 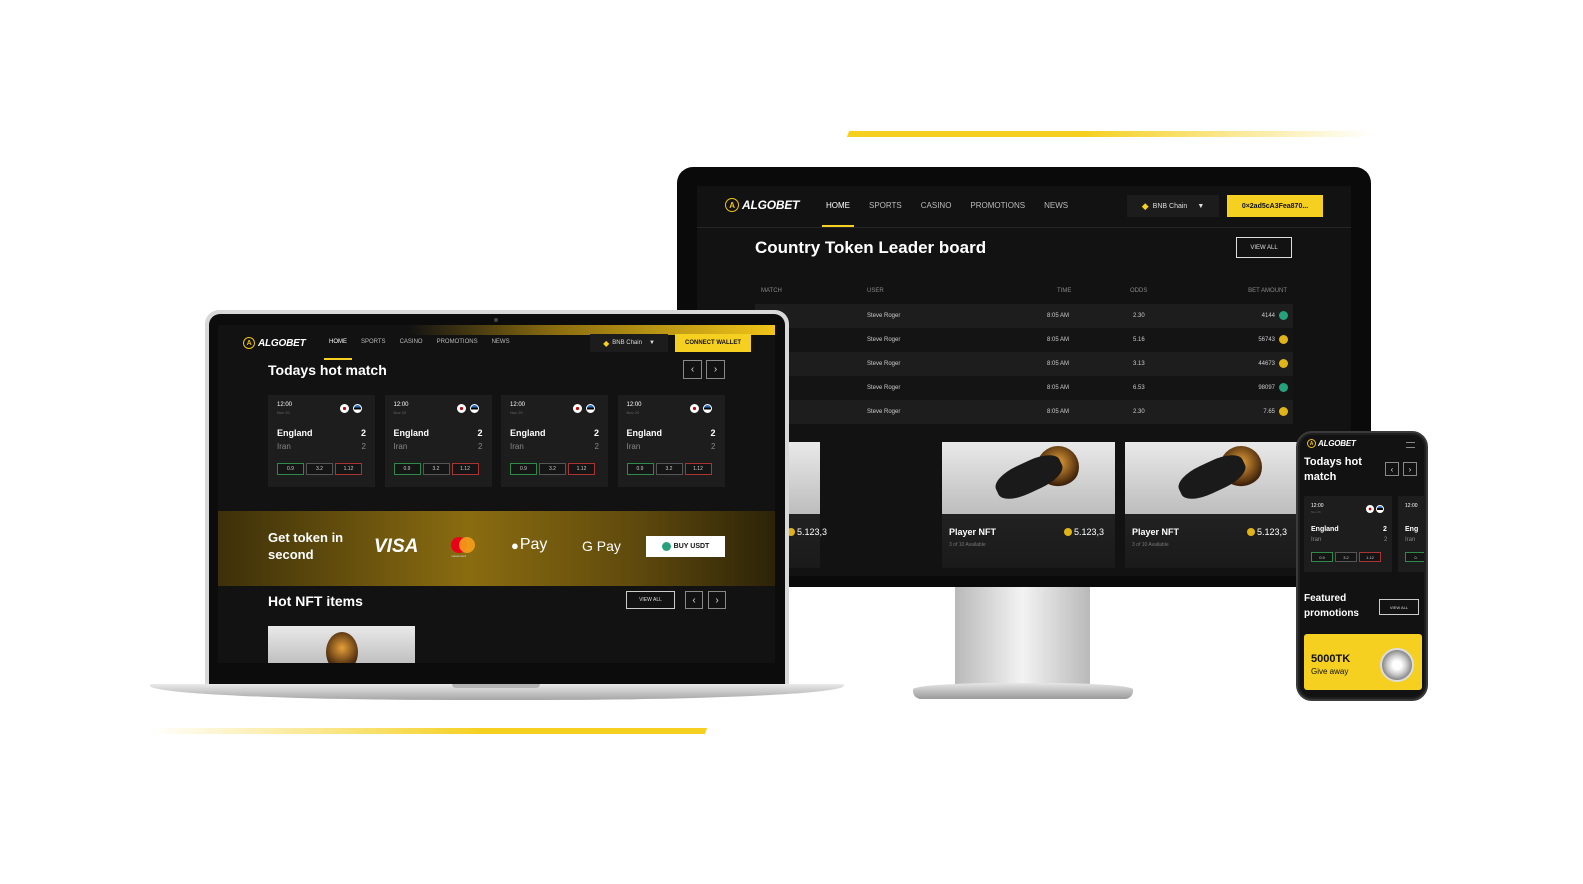 I want to click on team-home: England, so click(x=295, y=433).